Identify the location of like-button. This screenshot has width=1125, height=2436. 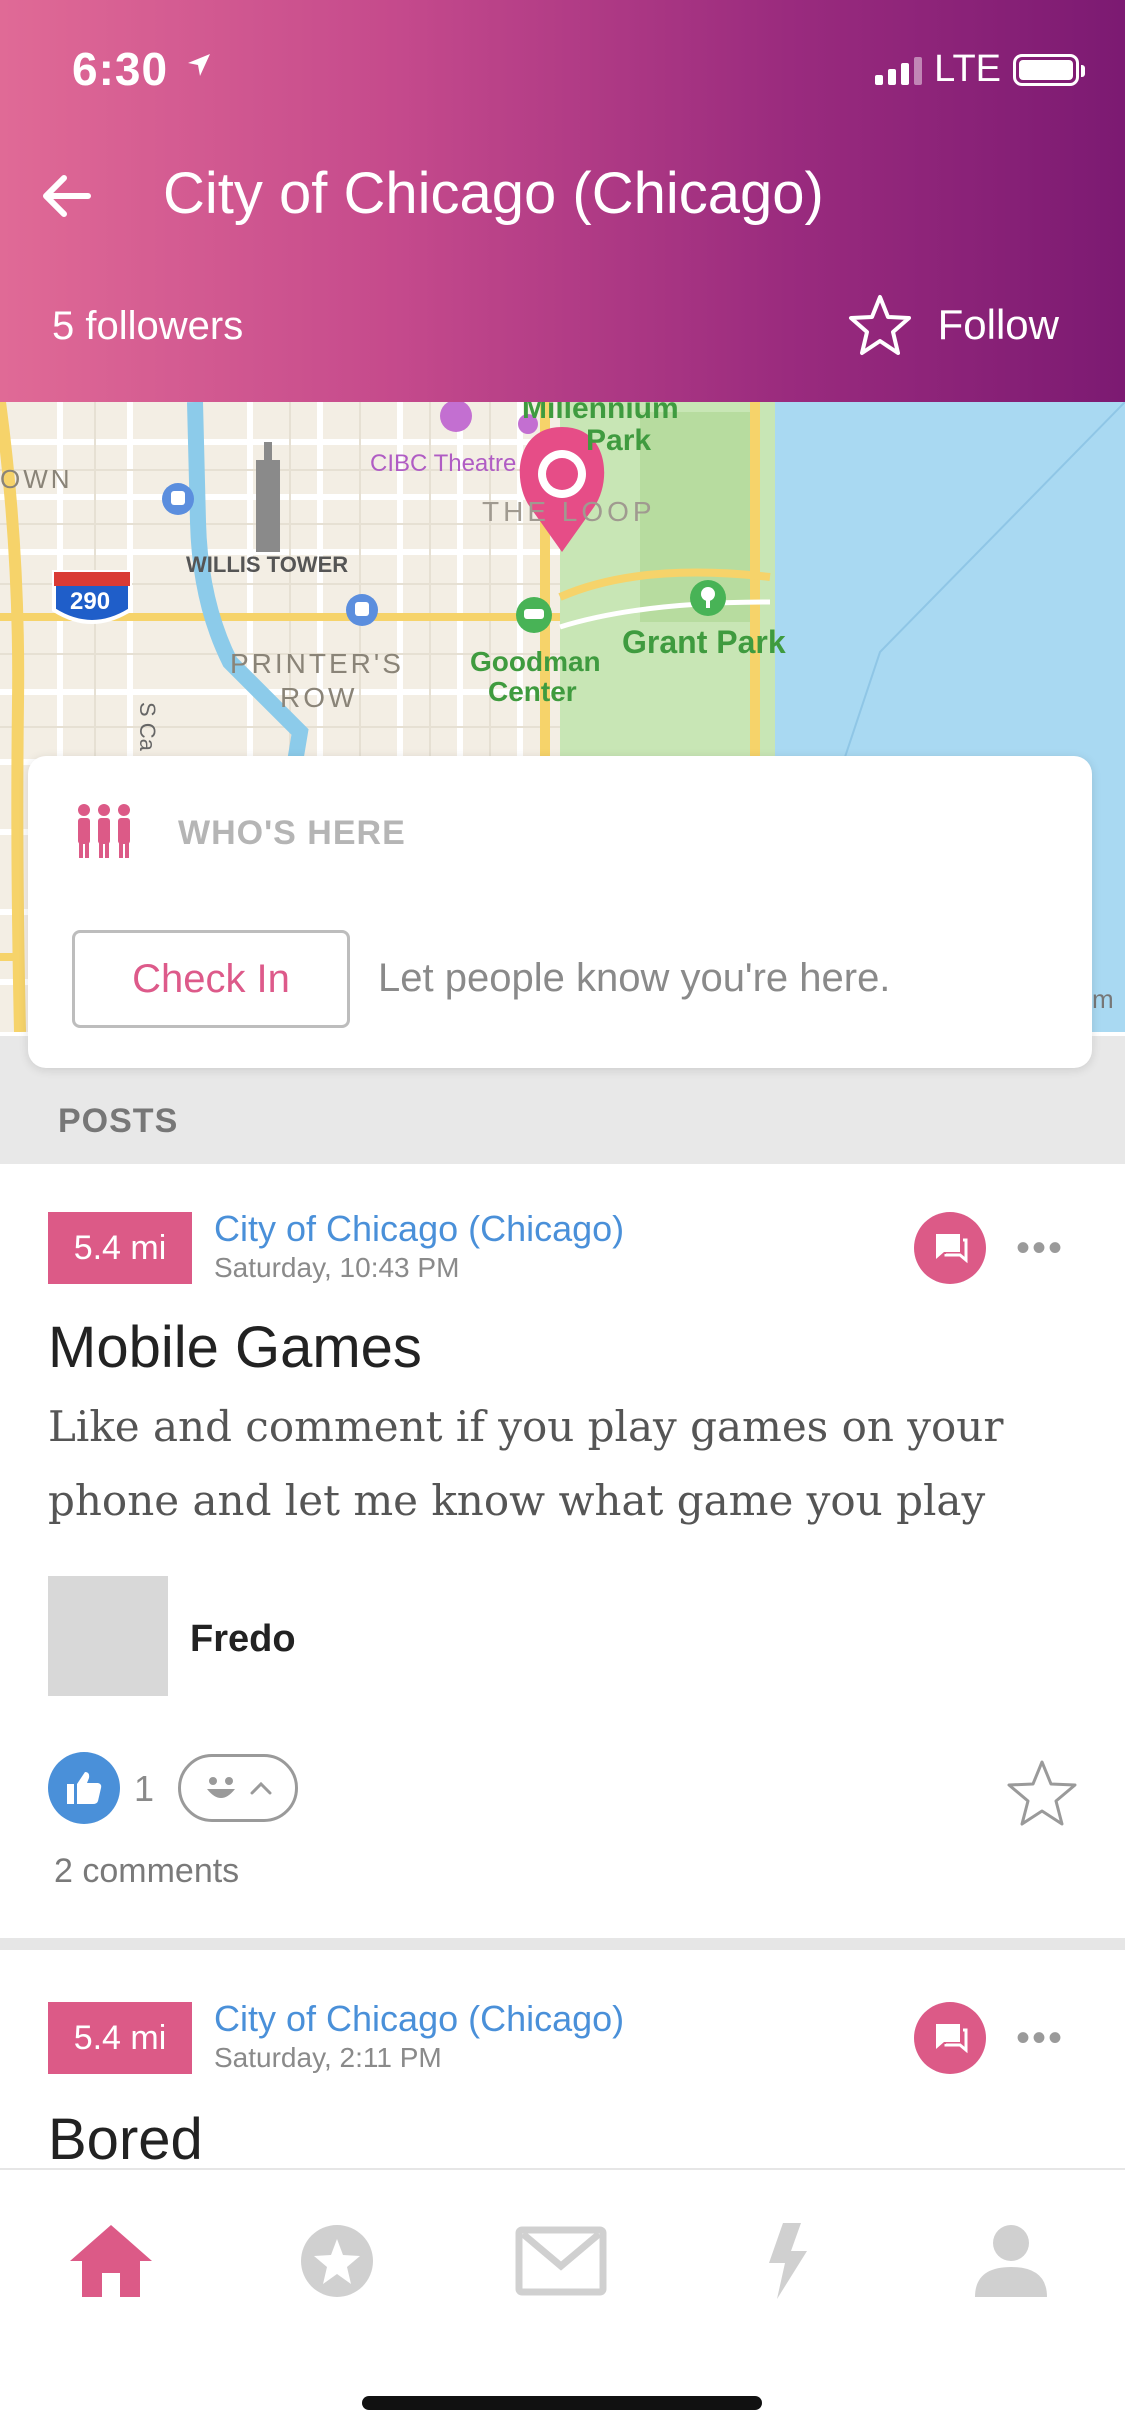
(84, 1788).